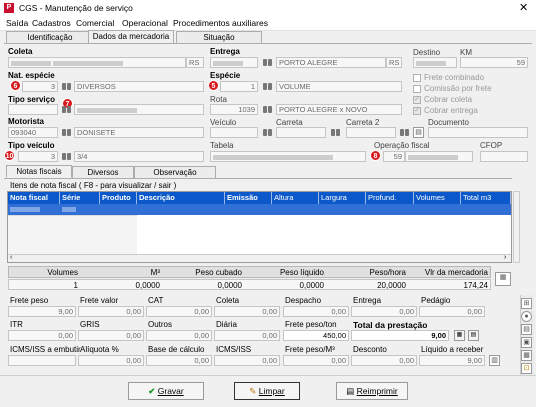 The width and height of the screenshot is (536, 407). I want to click on total-prestacao-field: 9,00, so click(400, 335).